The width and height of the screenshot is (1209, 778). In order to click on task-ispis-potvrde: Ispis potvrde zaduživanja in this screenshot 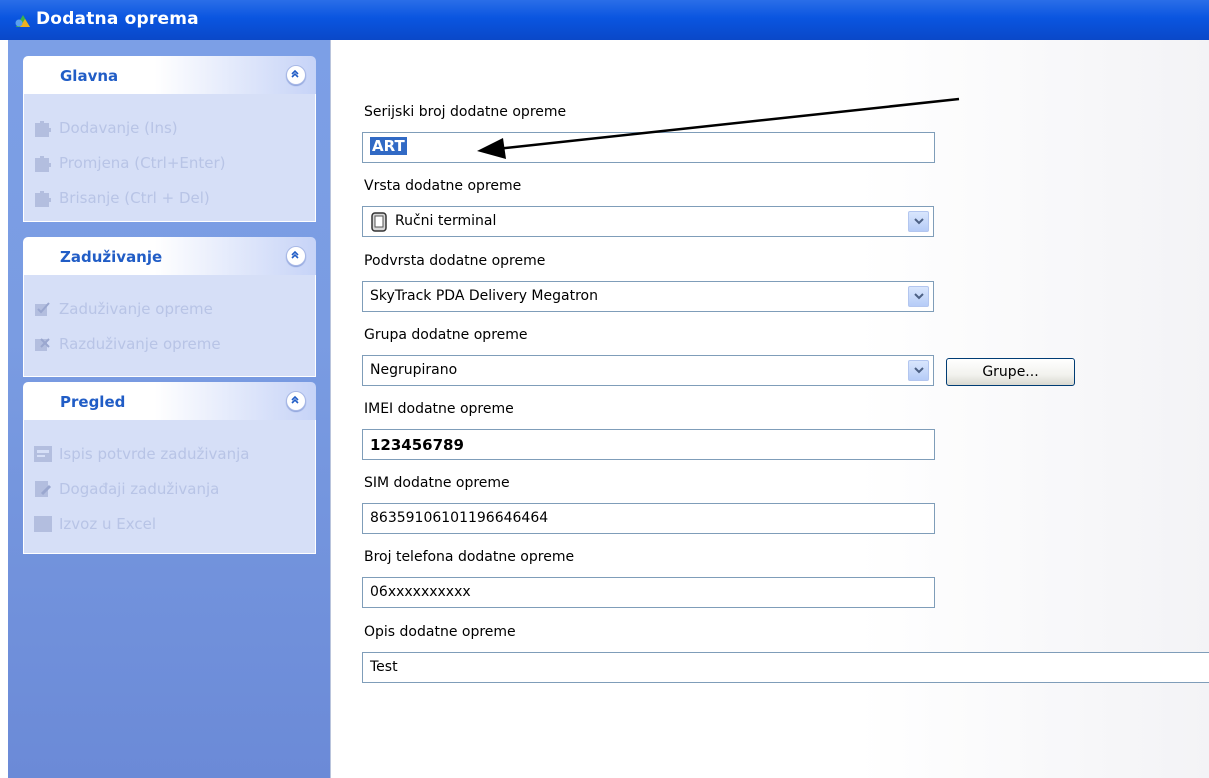, I will do `click(169, 453)`.